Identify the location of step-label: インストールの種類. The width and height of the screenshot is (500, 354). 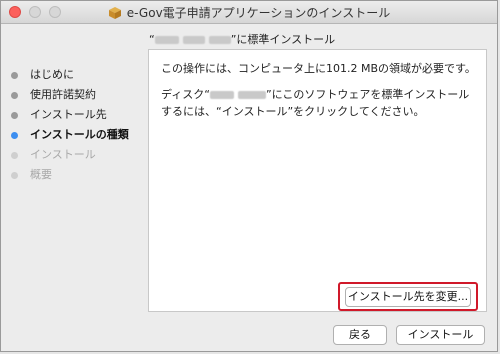
(79, 134).